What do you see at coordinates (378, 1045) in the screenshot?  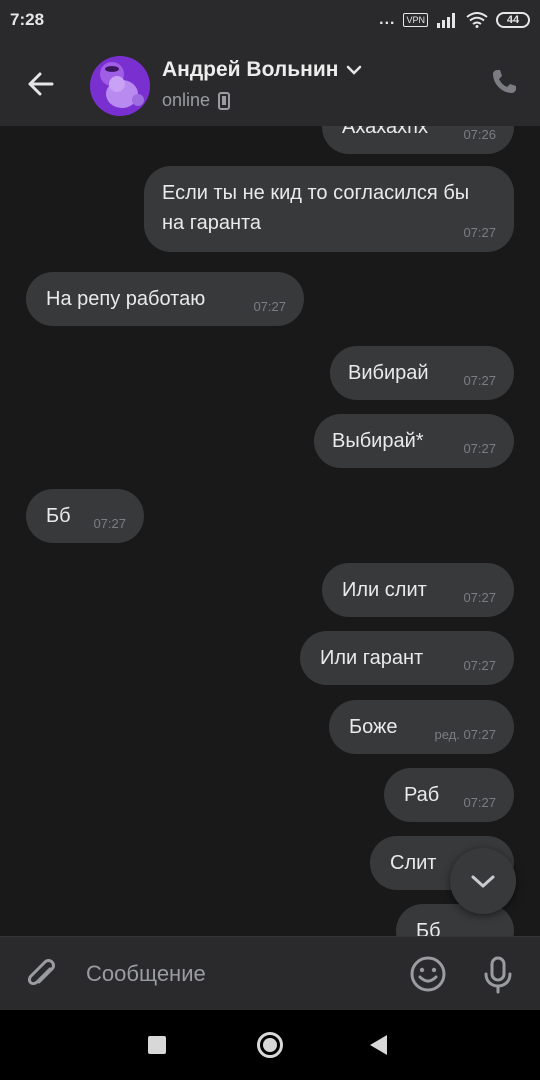 I see `nav-back-icon` at bounding box center [378, 1045].